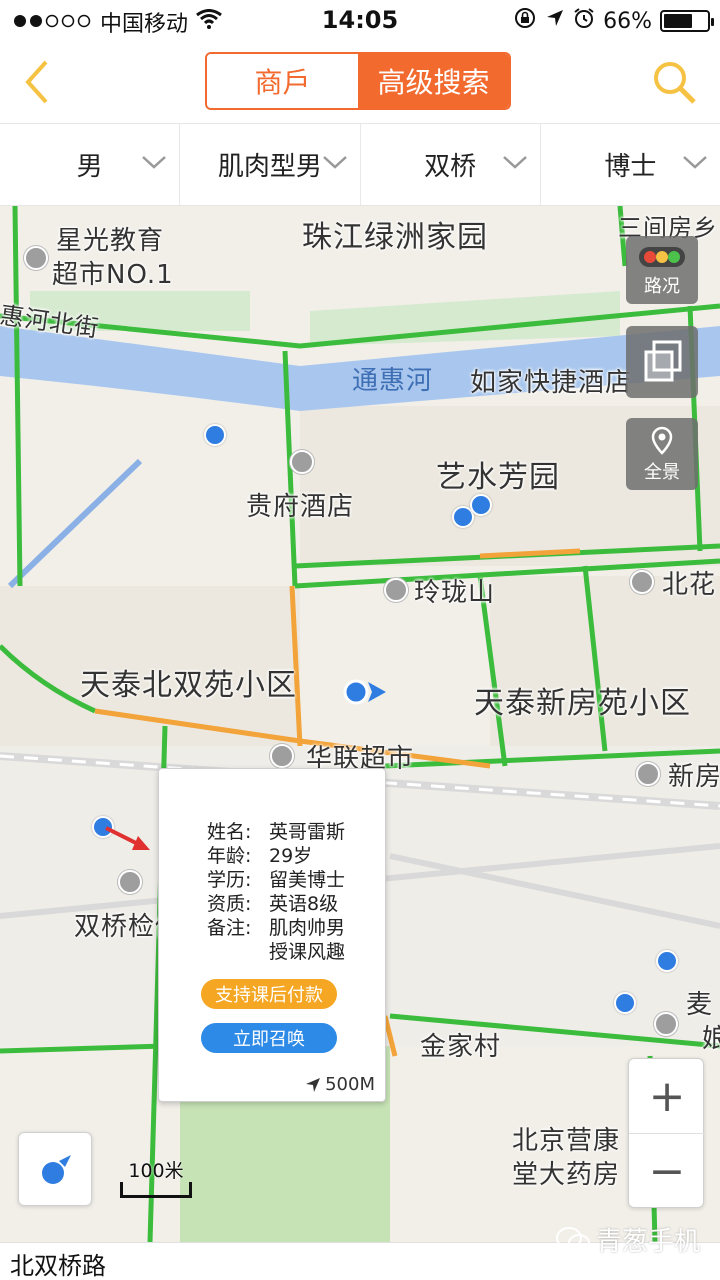  Describe the element at coordinates (584, 21) in the screenshot. I see `alarm-icon` at that location.